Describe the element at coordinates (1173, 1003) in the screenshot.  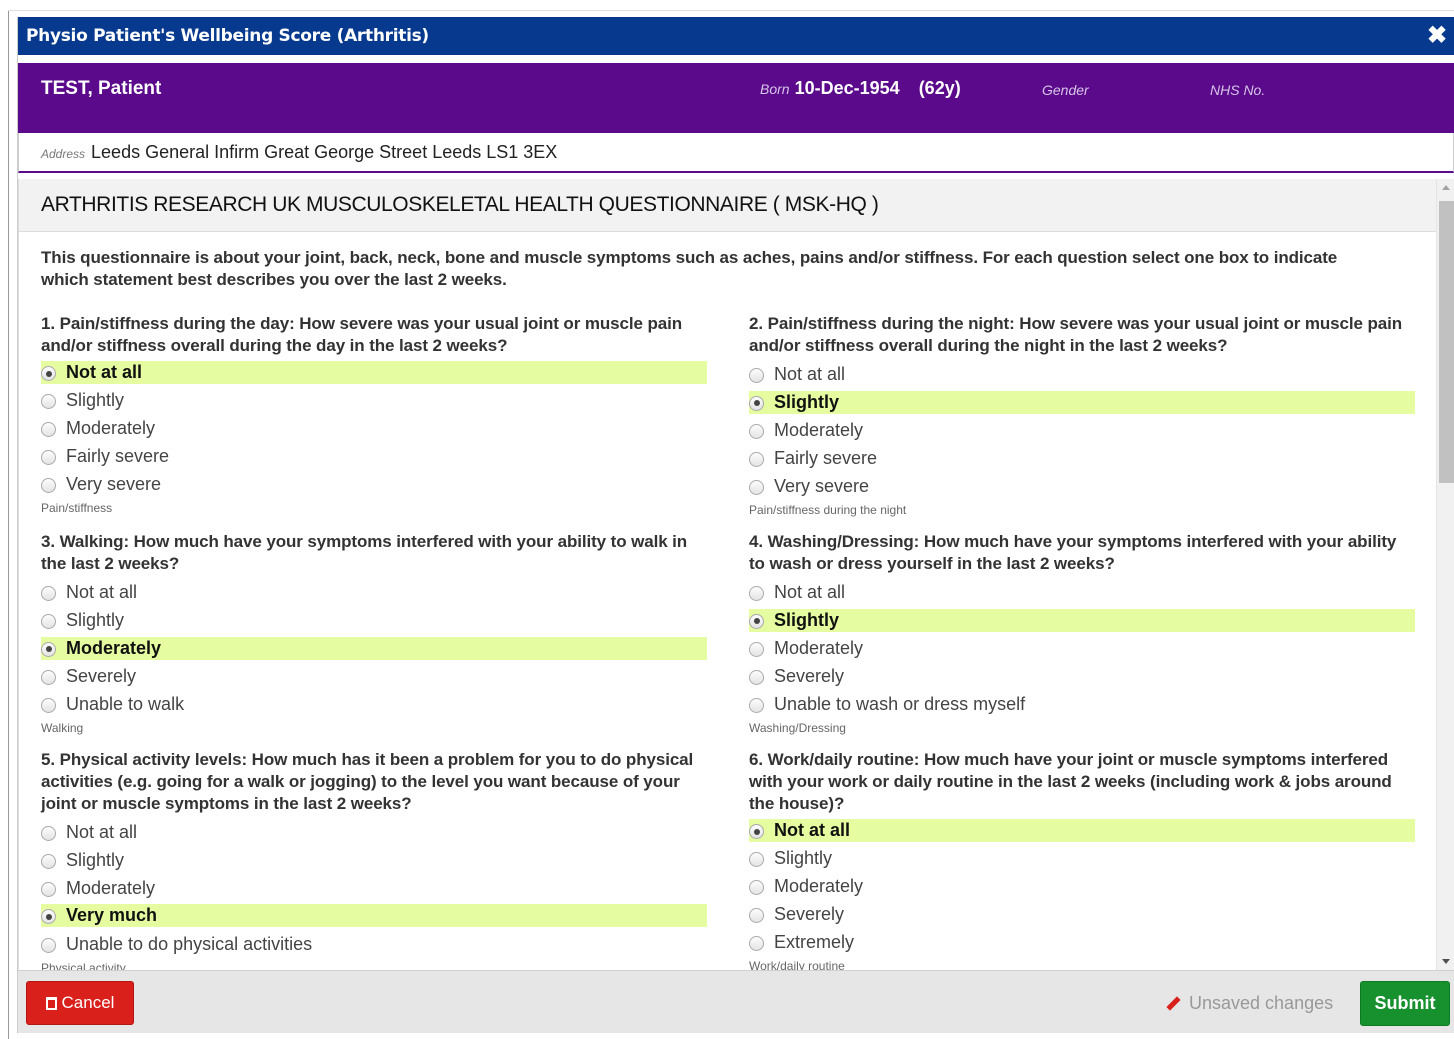
I see `pencil-icon` at that location.